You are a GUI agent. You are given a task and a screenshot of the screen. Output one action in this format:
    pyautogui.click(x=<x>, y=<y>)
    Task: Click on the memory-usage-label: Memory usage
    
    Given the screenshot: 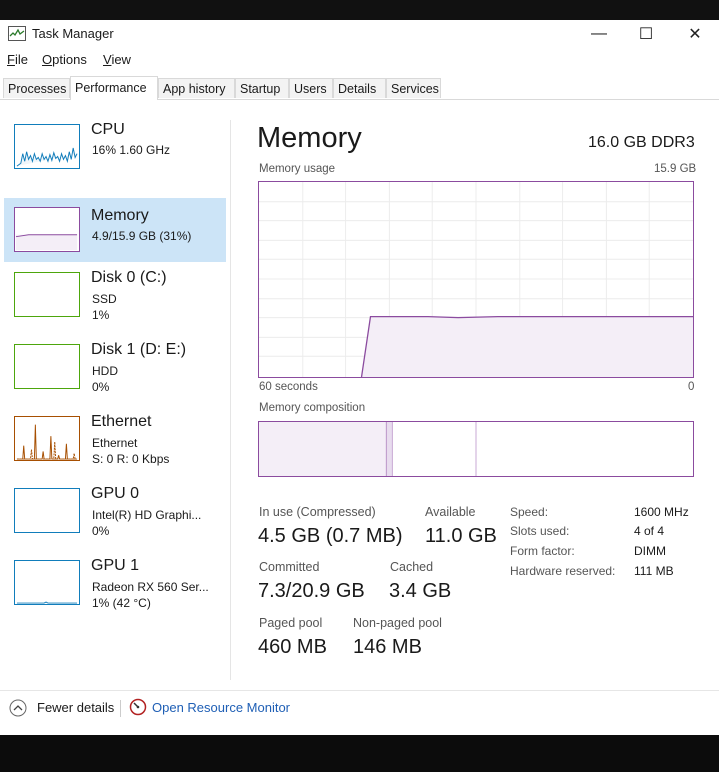 What is the action you would take?
    pyautogui.click(x=297, y=169)
    